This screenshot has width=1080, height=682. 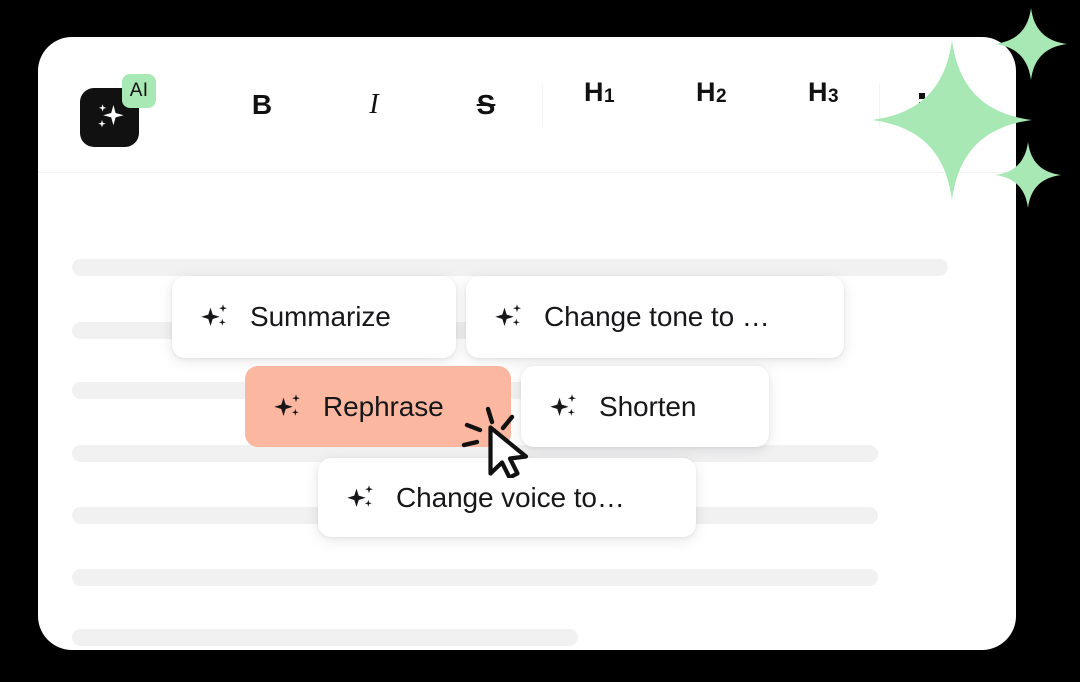 I want to click on ai-menu-item-label: Shorten, so click(x=648, y=406).